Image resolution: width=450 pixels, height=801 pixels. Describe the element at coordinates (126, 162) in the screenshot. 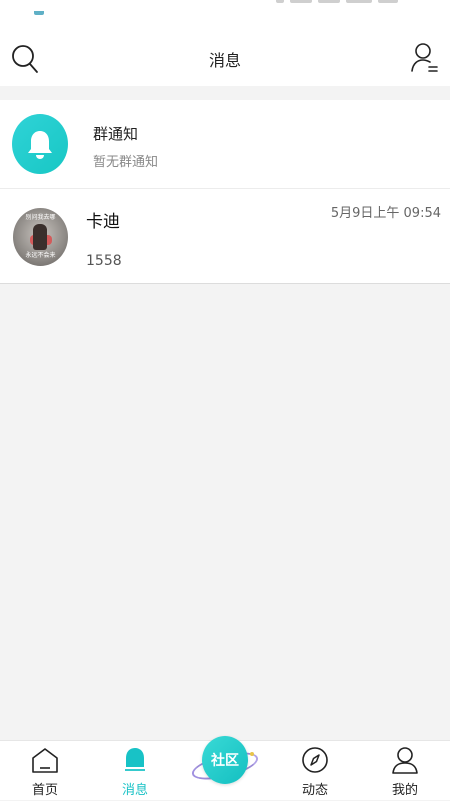

I see `group-notice-subtitle: 暂无群通知` at that location.